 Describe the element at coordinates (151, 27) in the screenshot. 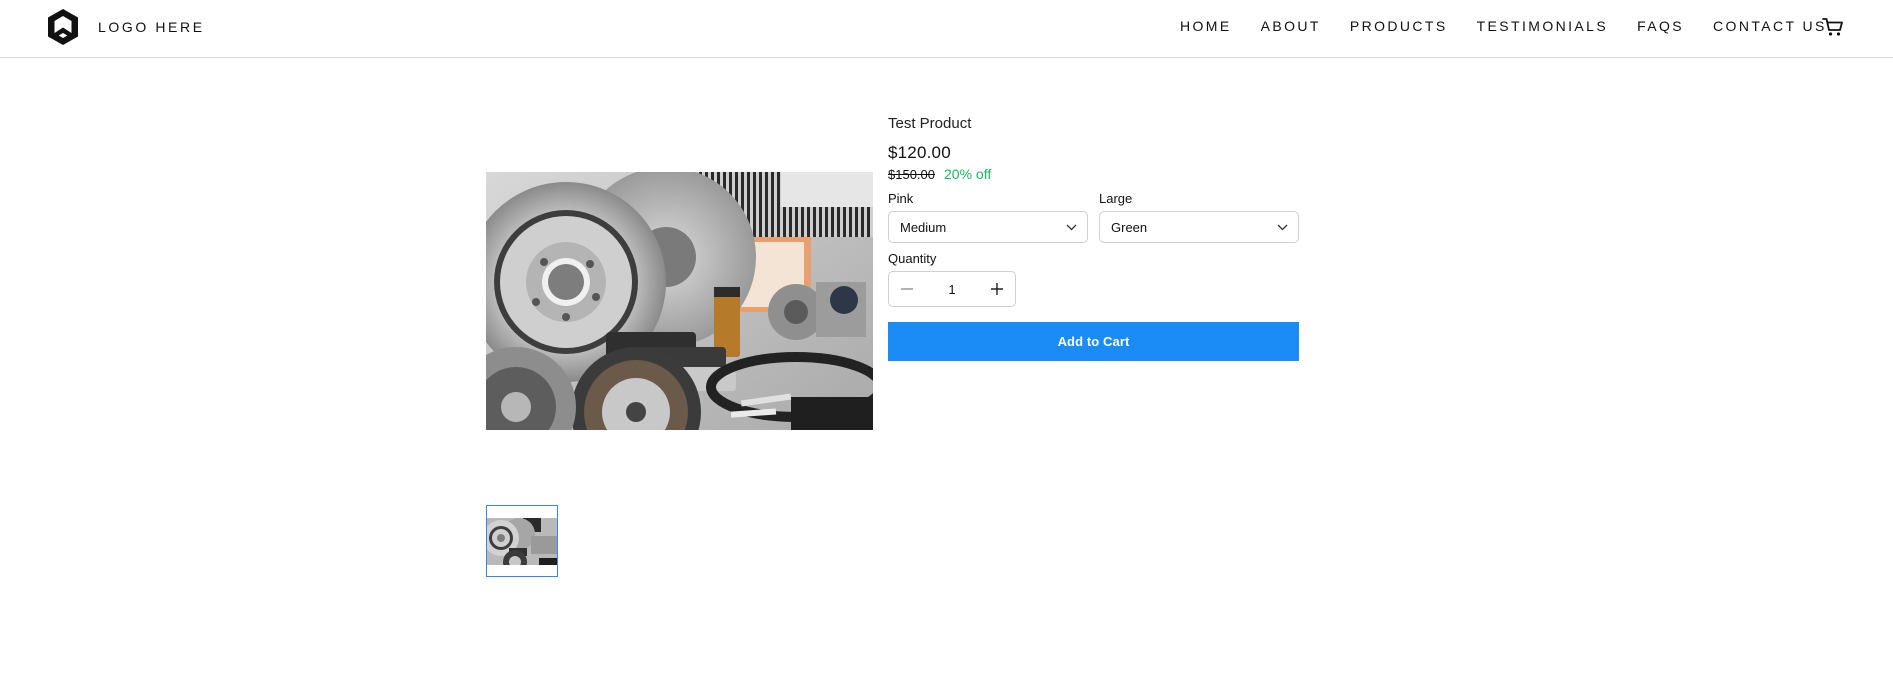

I see `logo-text: LOGO HERE` at that location.